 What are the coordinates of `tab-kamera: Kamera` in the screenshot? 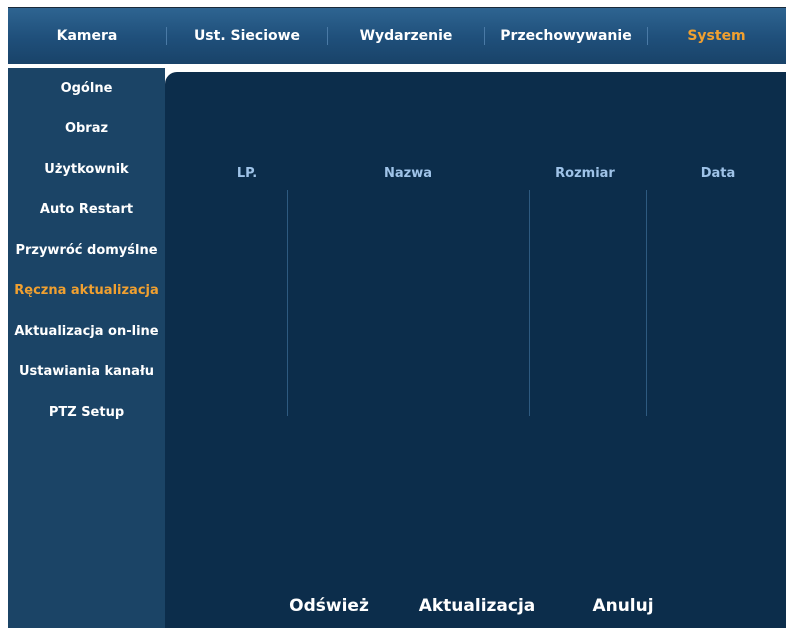 It's located at (87, 36).